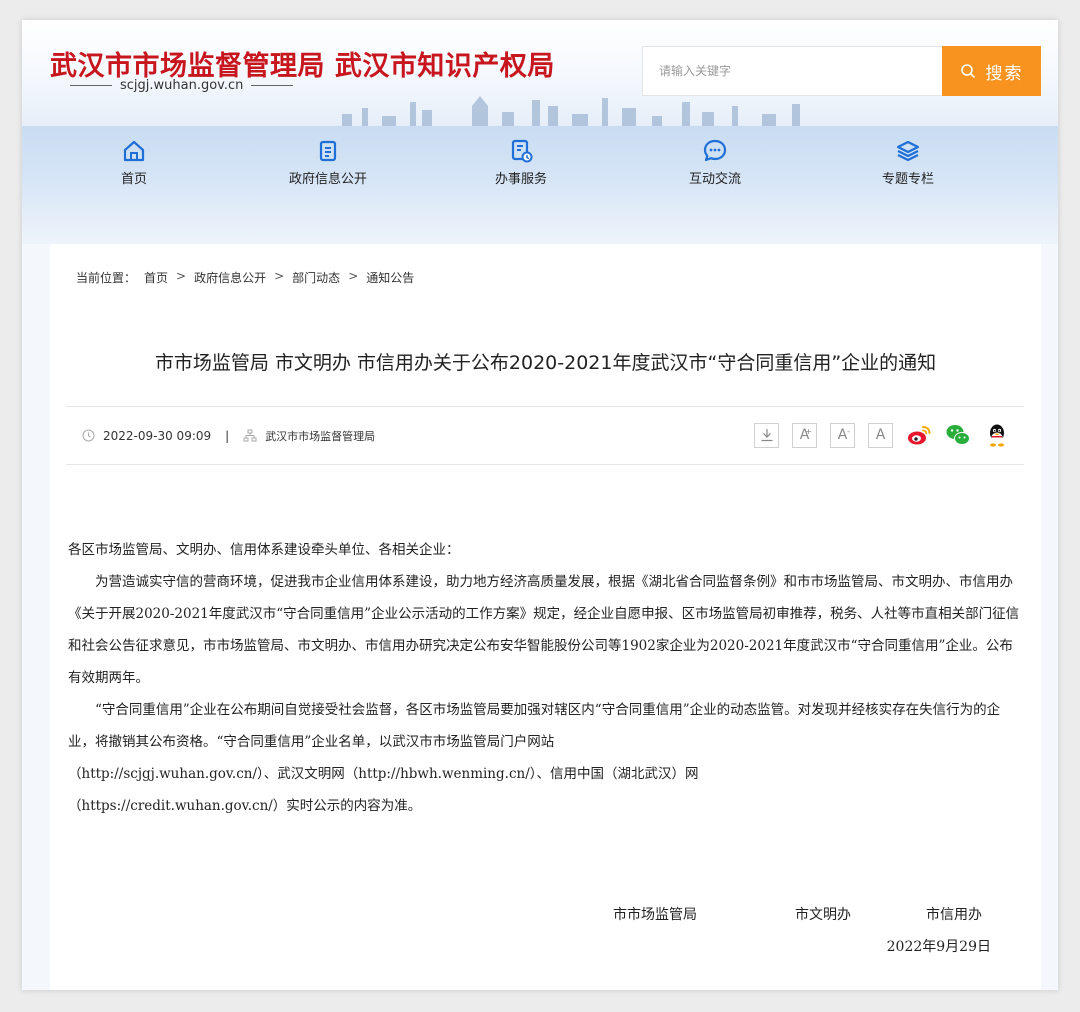  Describe the element at coordinates (327, 179) in the screenshot. I see `nav-label-gov-info: 政府信息公开` at that location.